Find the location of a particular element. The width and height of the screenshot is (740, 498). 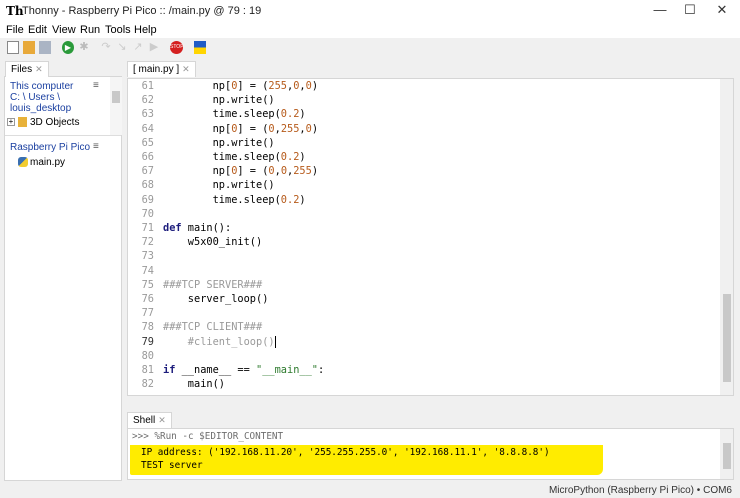

menu-bar: File Edit View Run Tools Help is located at coordinates (370, 30).